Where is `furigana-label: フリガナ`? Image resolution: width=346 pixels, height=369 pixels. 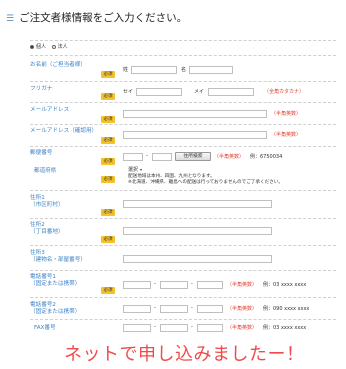 furigana-label: フリガナ is located at coordinates (41, 89).